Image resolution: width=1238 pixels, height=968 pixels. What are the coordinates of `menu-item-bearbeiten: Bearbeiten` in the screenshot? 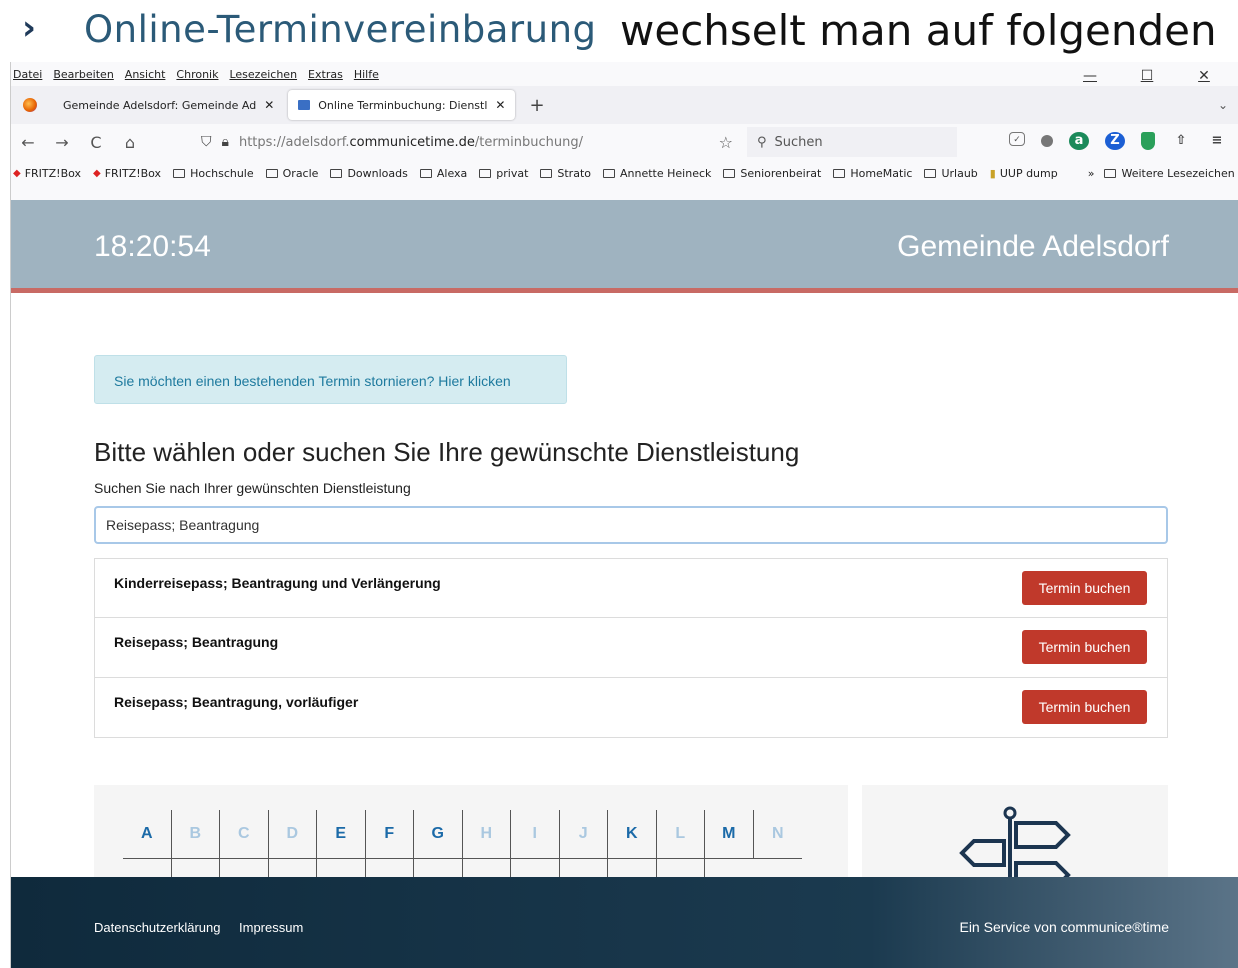 It's located at (83, 74).